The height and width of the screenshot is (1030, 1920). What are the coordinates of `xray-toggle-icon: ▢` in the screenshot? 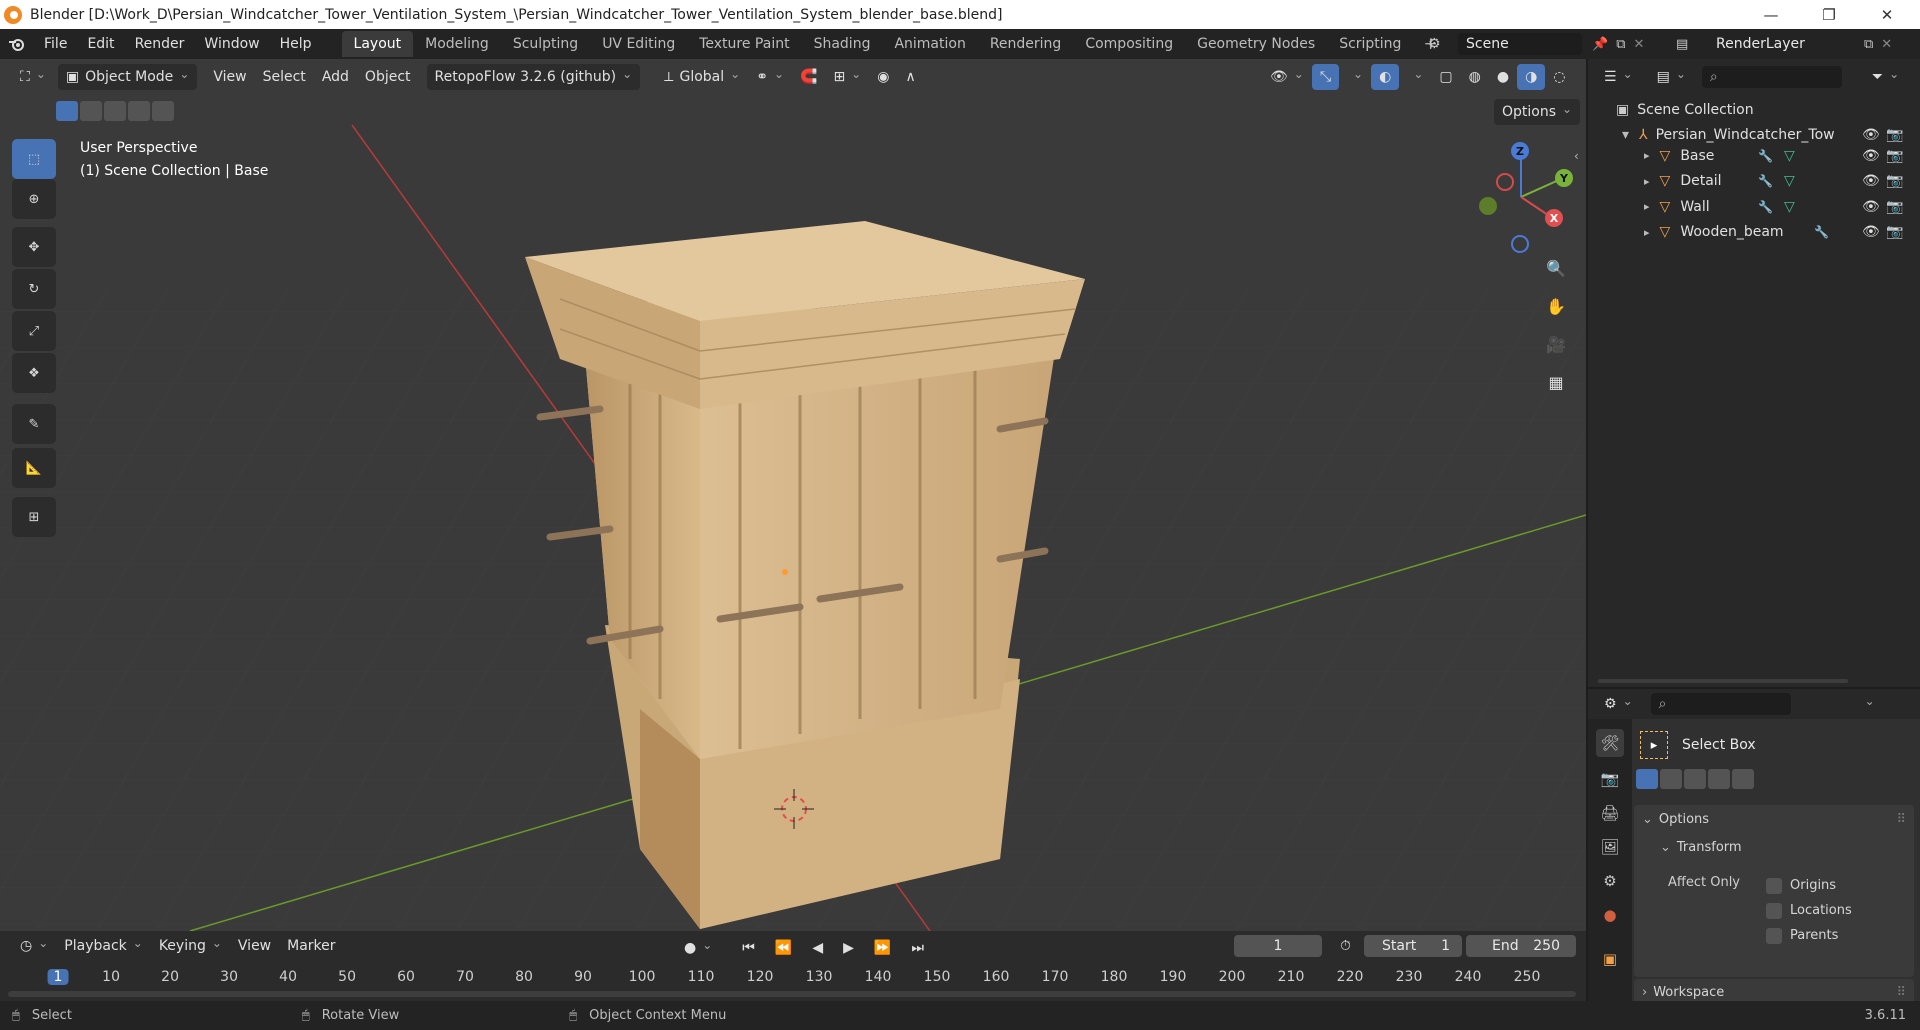 It's located at (1445, 77).